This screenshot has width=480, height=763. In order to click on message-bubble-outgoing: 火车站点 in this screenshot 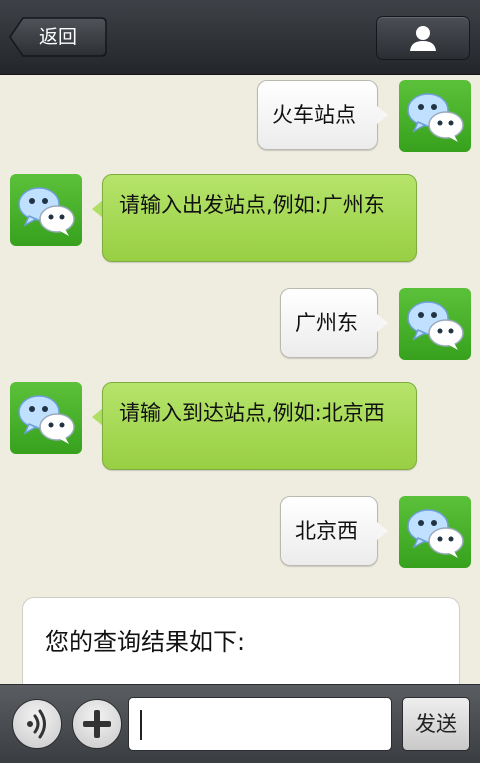, I will do `click(317, 115)`.